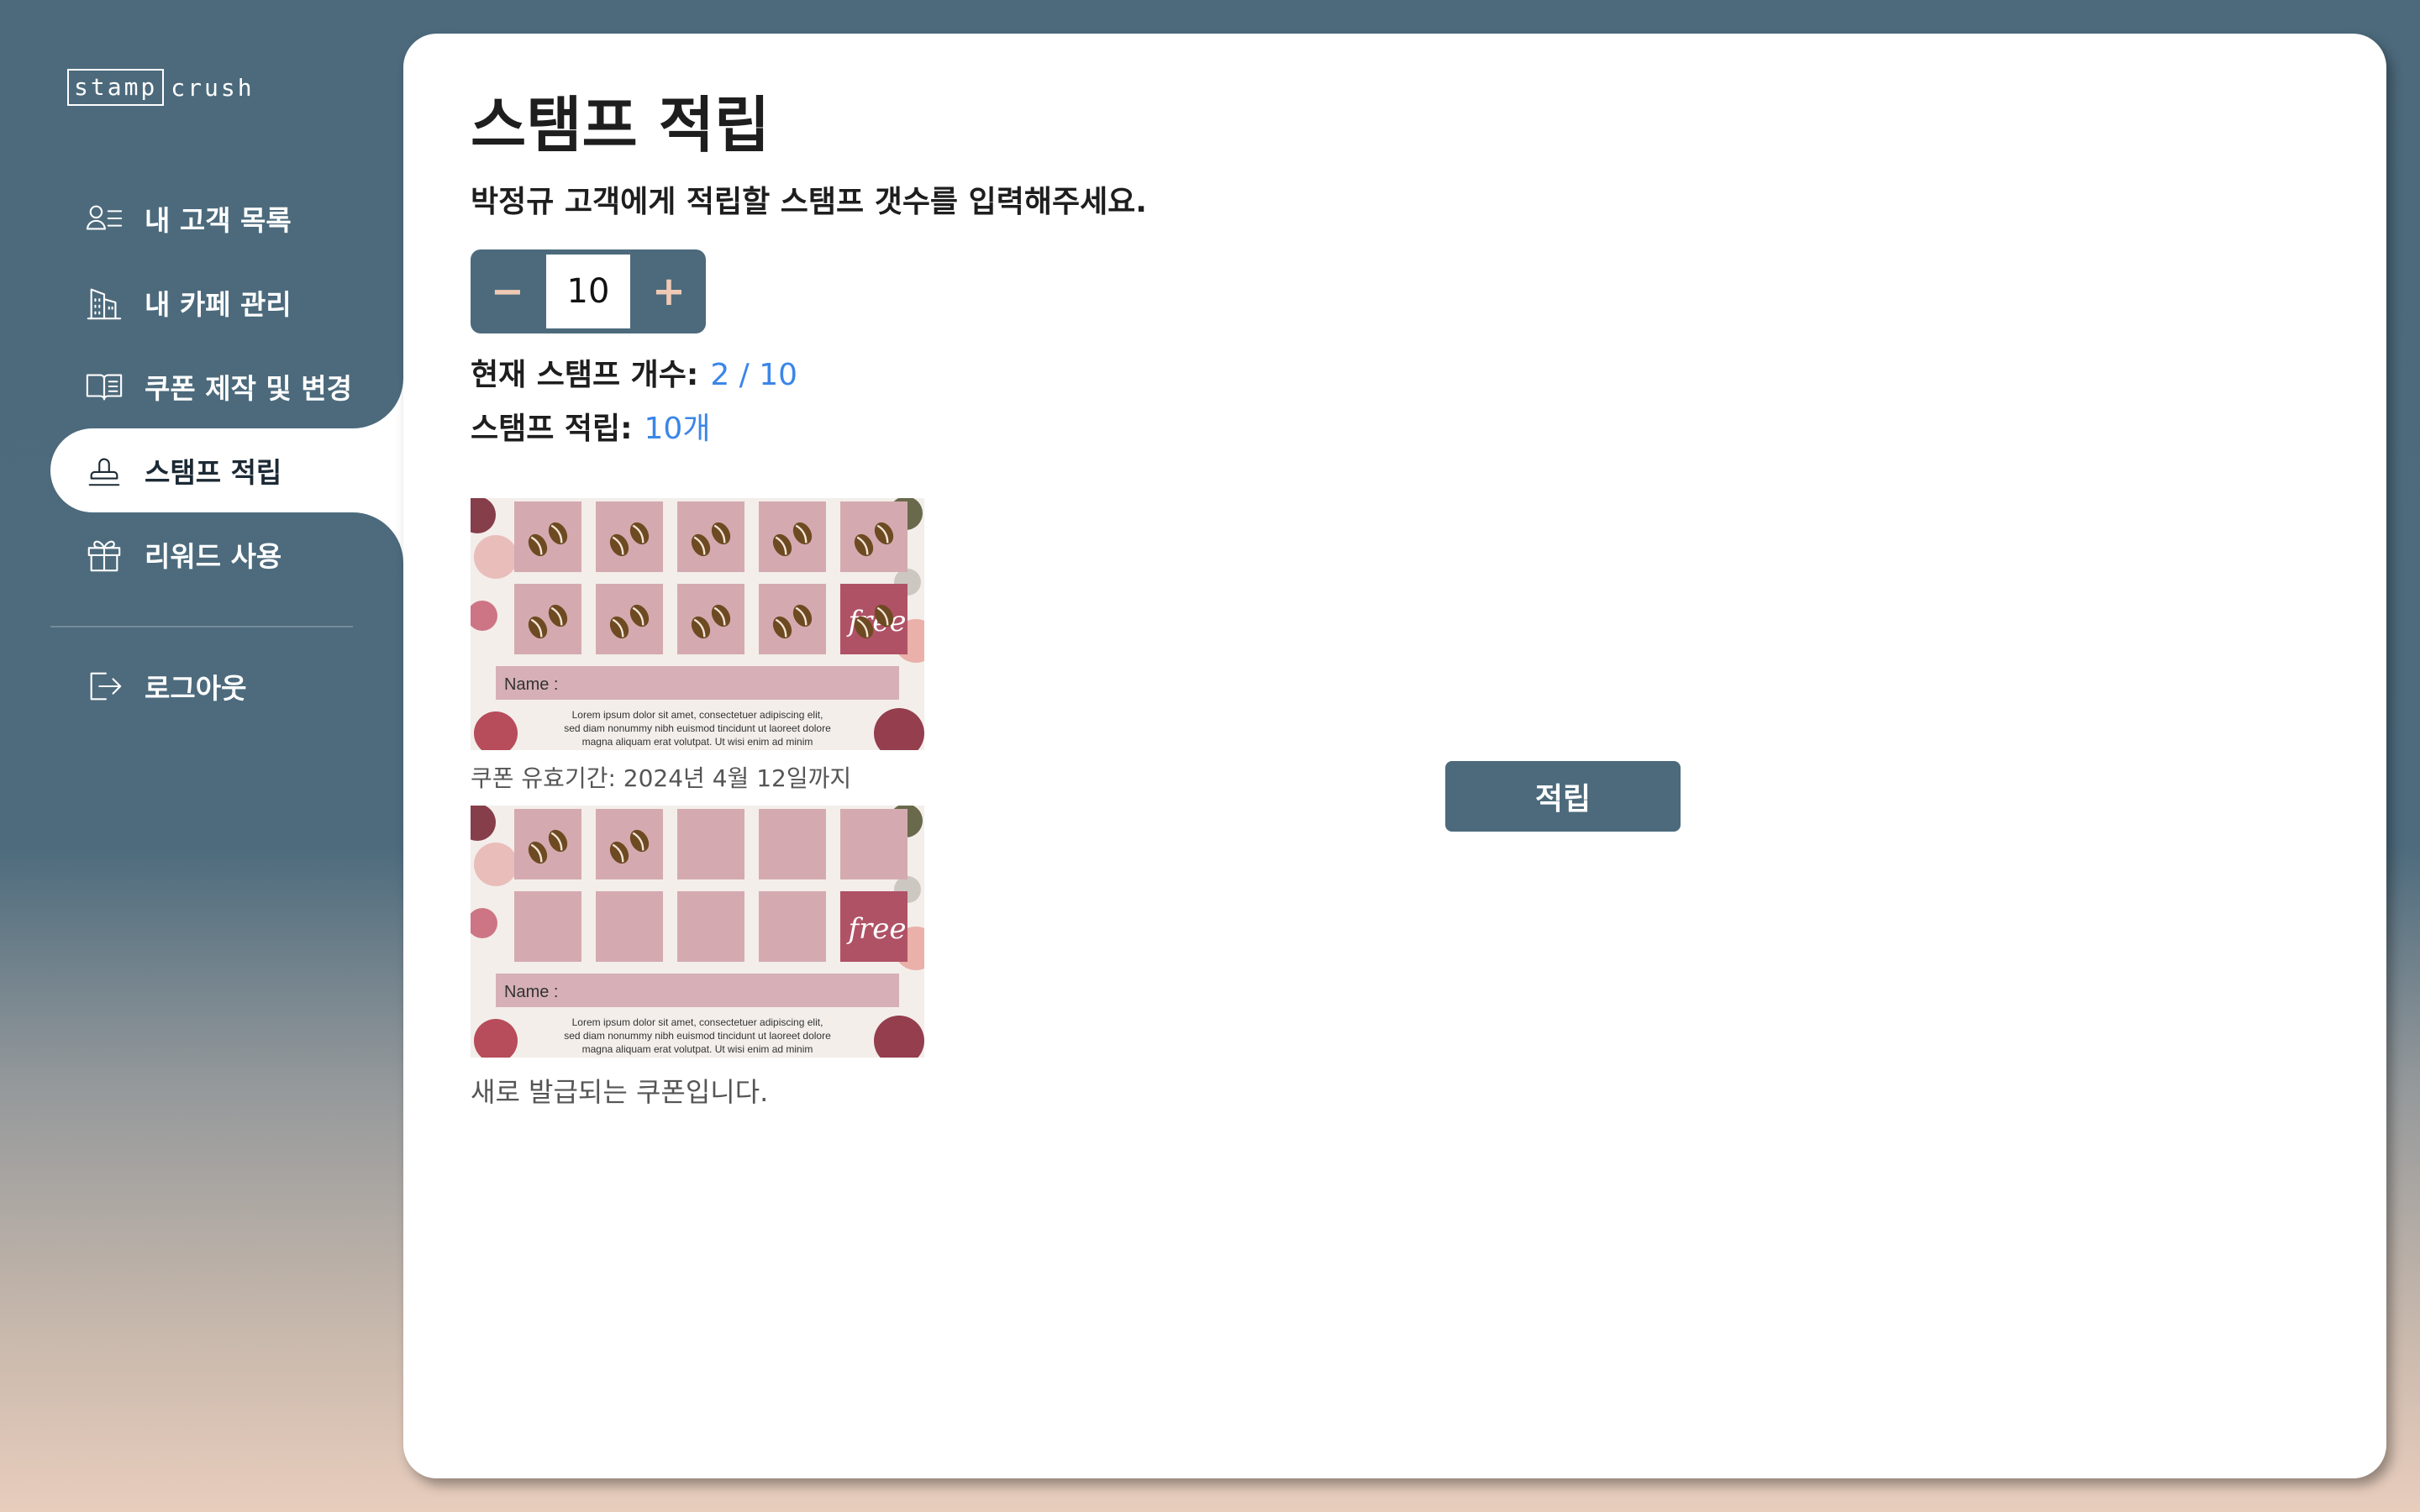 The width and height of the screenshot is (2420, 1512). What do you see at coordinates (875, 929) in the screenshot?
I see `svg-text: free` at bounding box center [875, 929].